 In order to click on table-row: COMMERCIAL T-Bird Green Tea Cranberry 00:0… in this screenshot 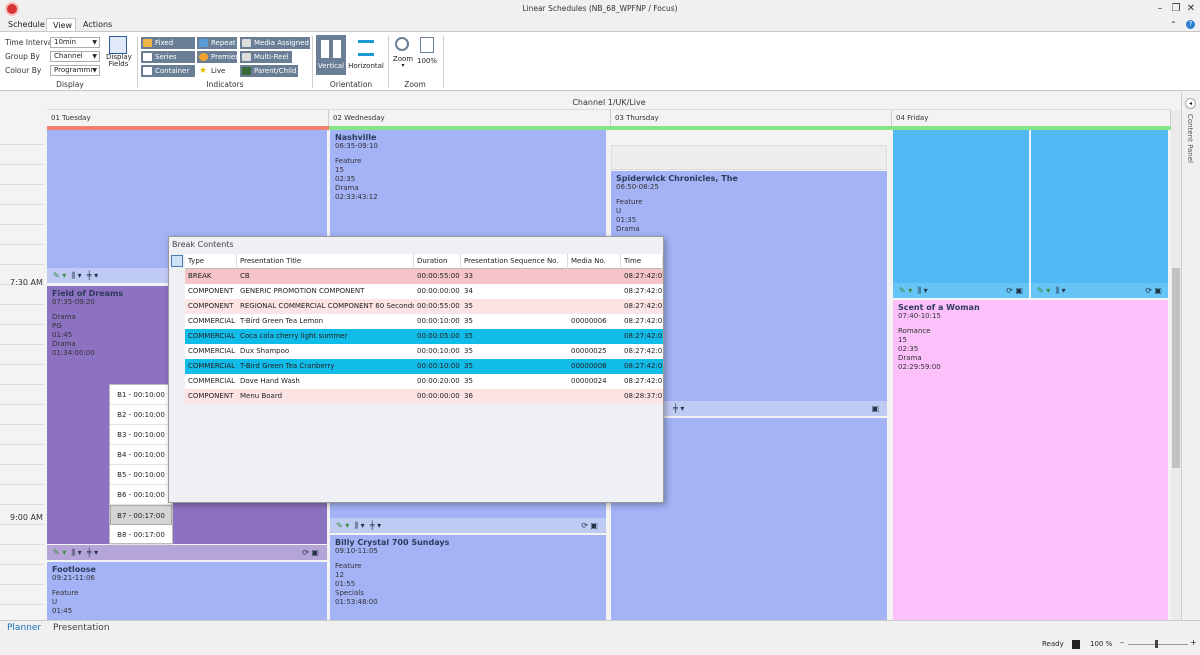, I will do `click(424, 366)`.